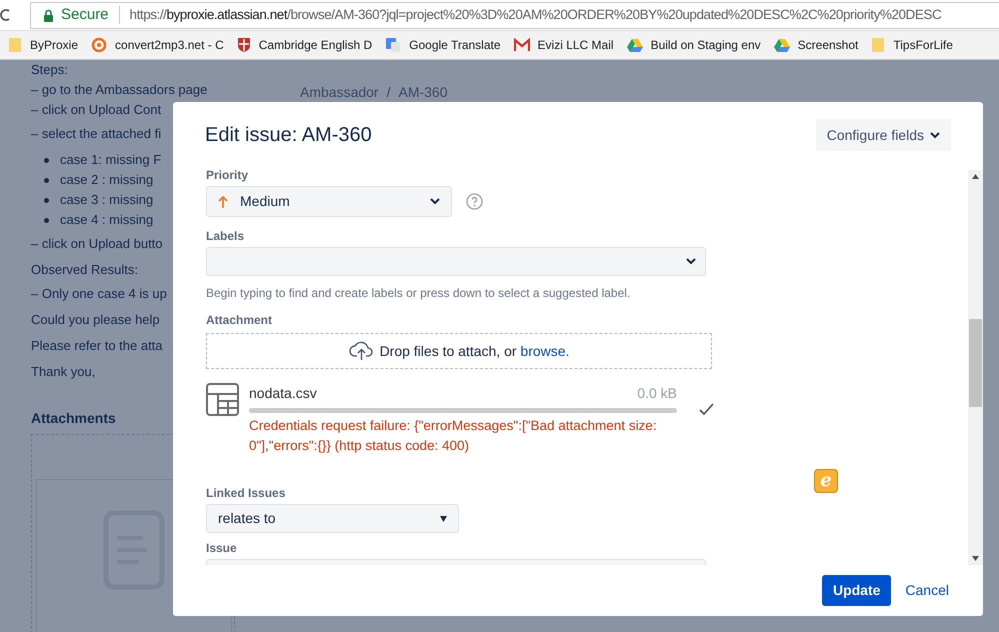 The height and width of the screenshot is (632, 999). Describe the element at coordinates (84, 270) in the screenshot. I see `description-text: Observed Results:` at that location.